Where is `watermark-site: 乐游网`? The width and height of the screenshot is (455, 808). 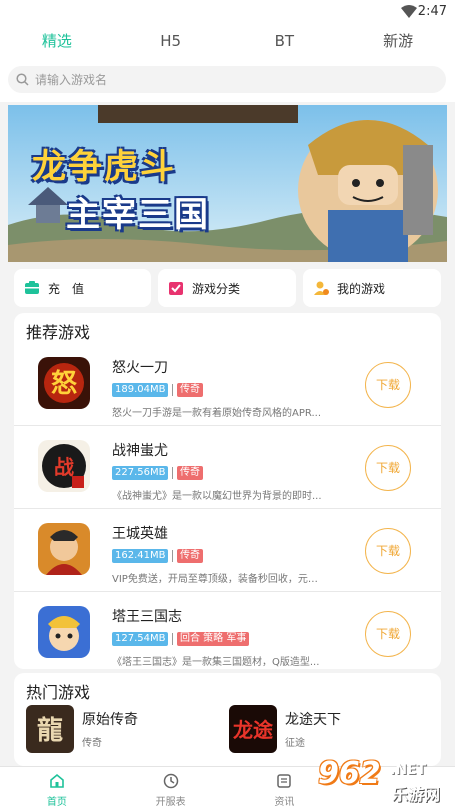
watermark-site: 乐游网 is located at coordinates (416, 794).